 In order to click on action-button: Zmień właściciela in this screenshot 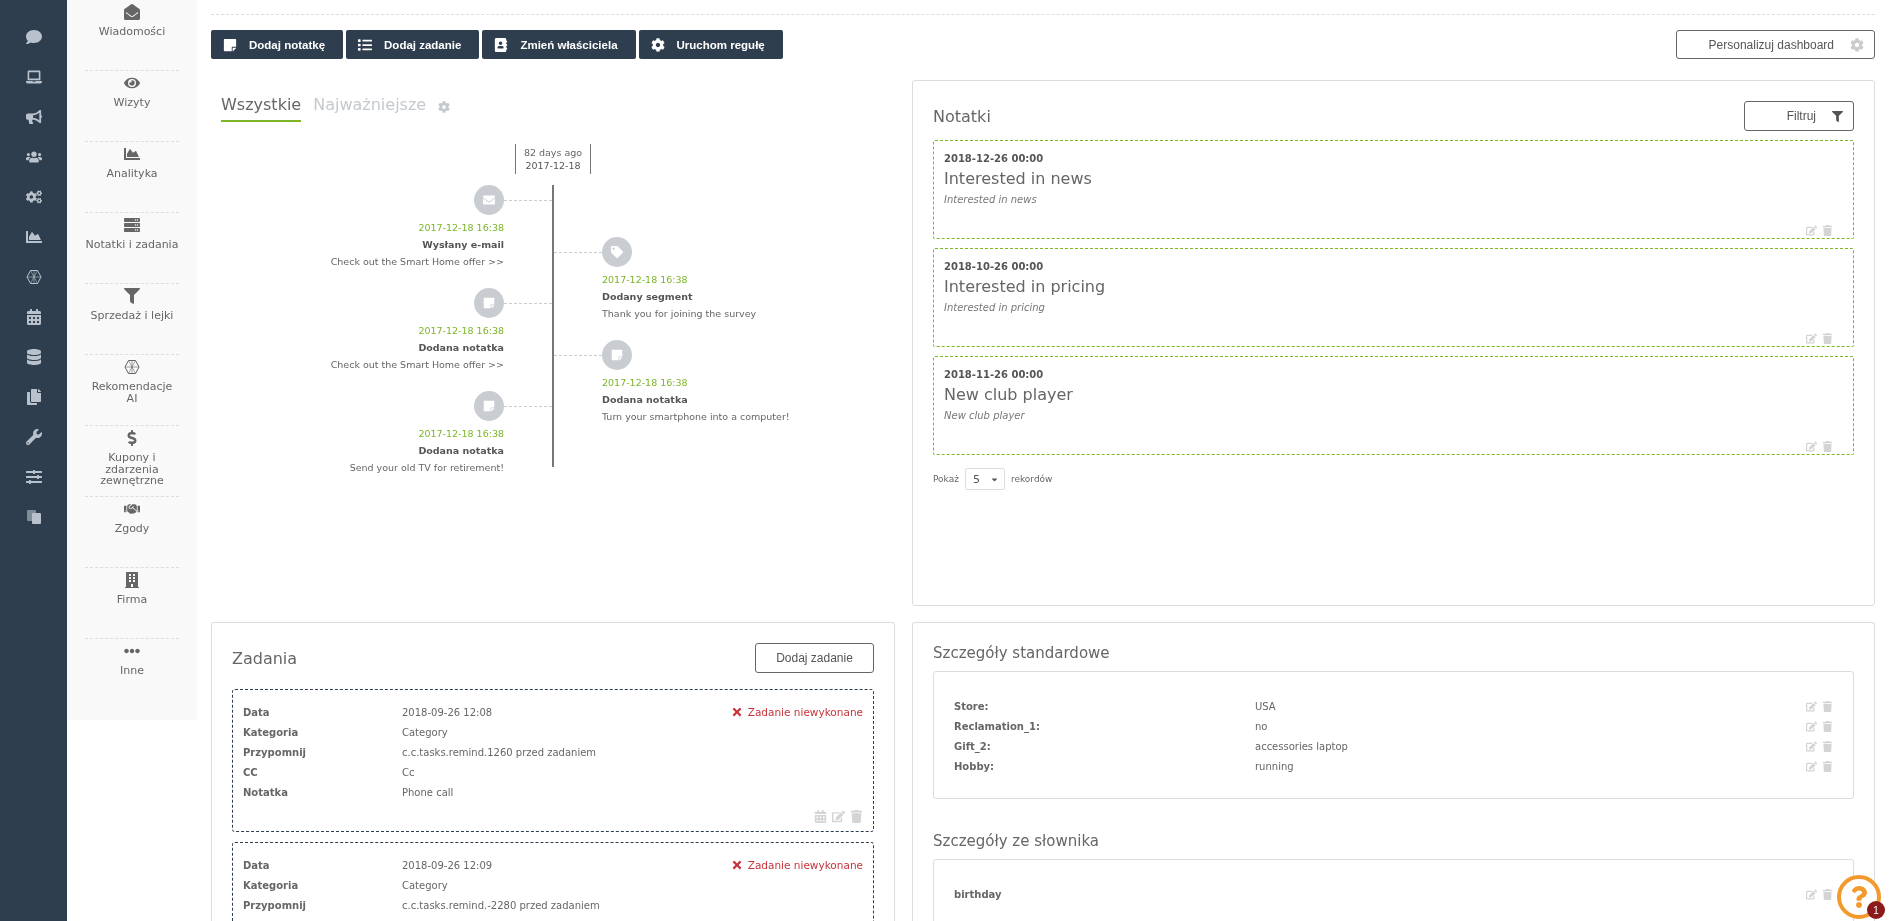, I will do `click(559, 44)`.